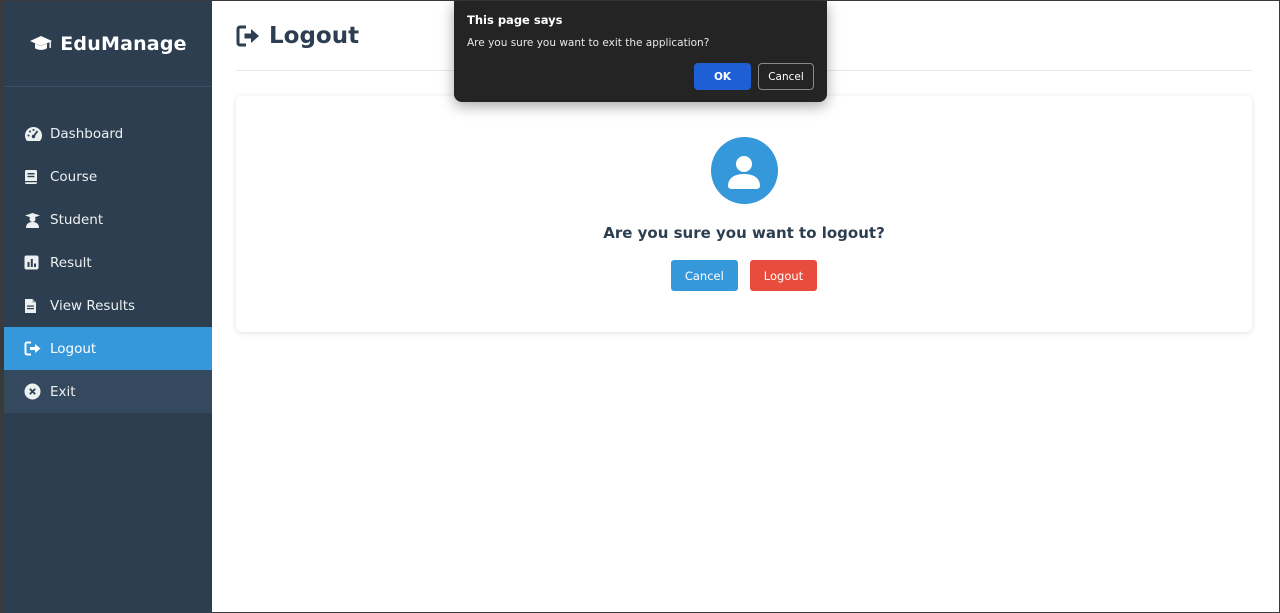 Image resolution: width=1280 pixels, height=613 pixels. What do you see at coordinates (93, 305) in the screenshot?
I see `sidebar-item-label: View Results` at bounding box center [93, 305].